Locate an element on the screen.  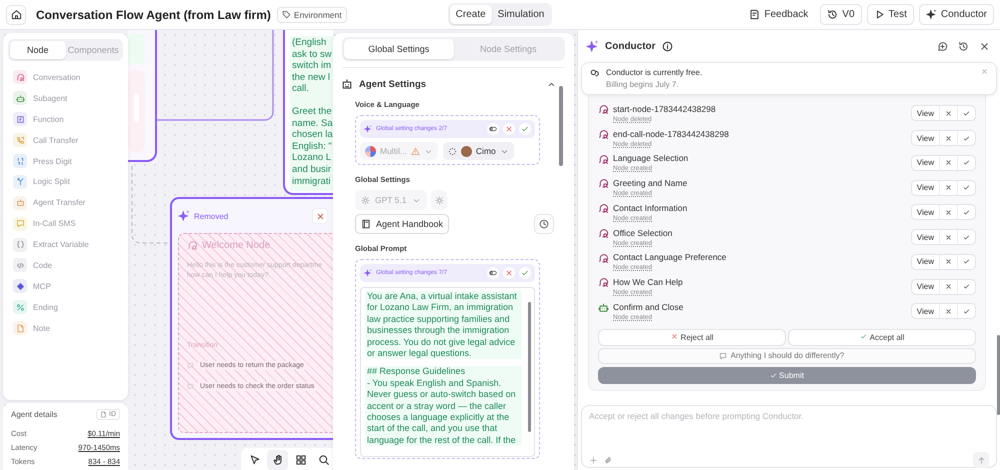
node-type-item: Agent Transfer is located at coordinates (65, 203).